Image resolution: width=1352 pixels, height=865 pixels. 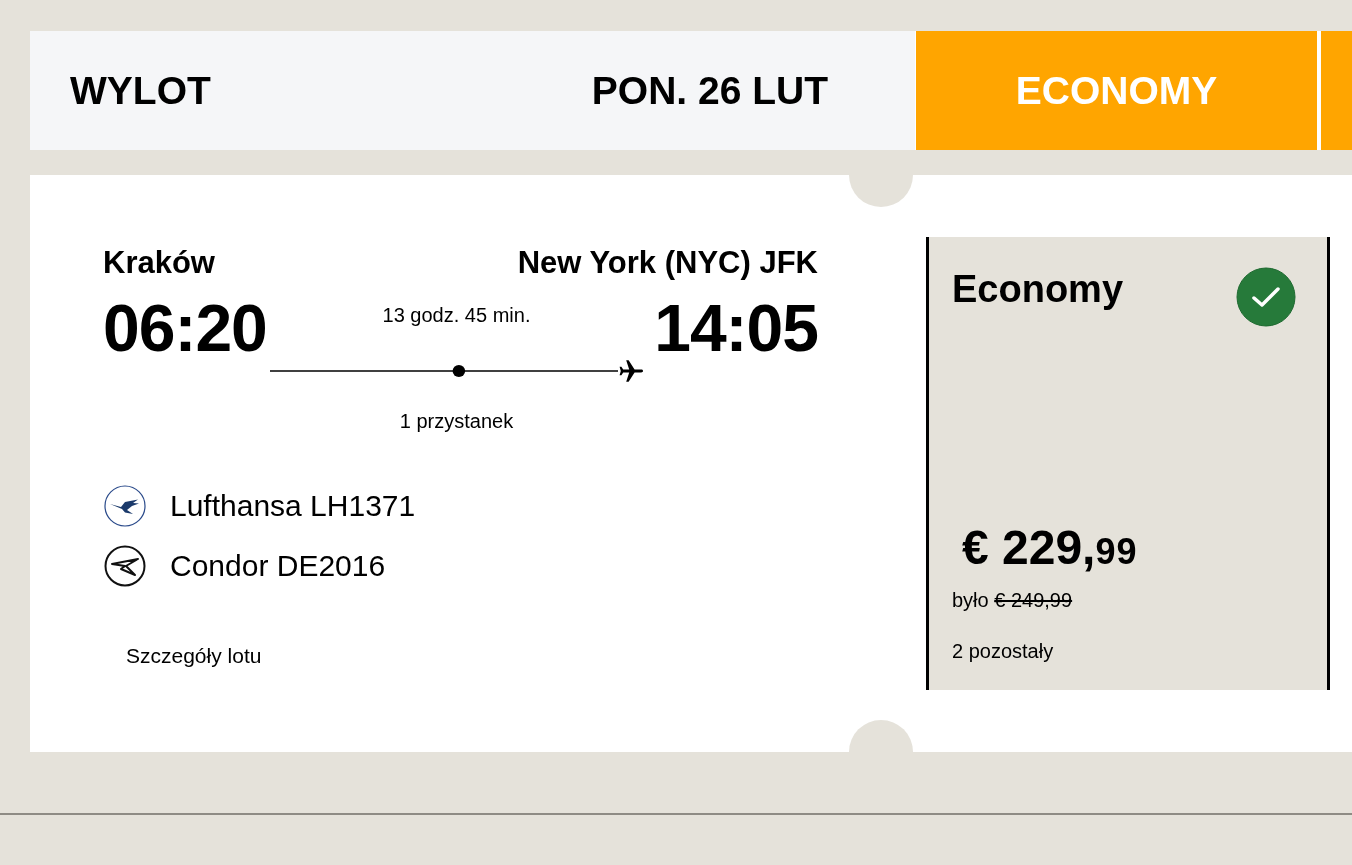 What do you see at coordinates (456, 315) in the screenshot?
I see `flight-duration: 13 godz. 45 min.` at bounding box center [456, 315].